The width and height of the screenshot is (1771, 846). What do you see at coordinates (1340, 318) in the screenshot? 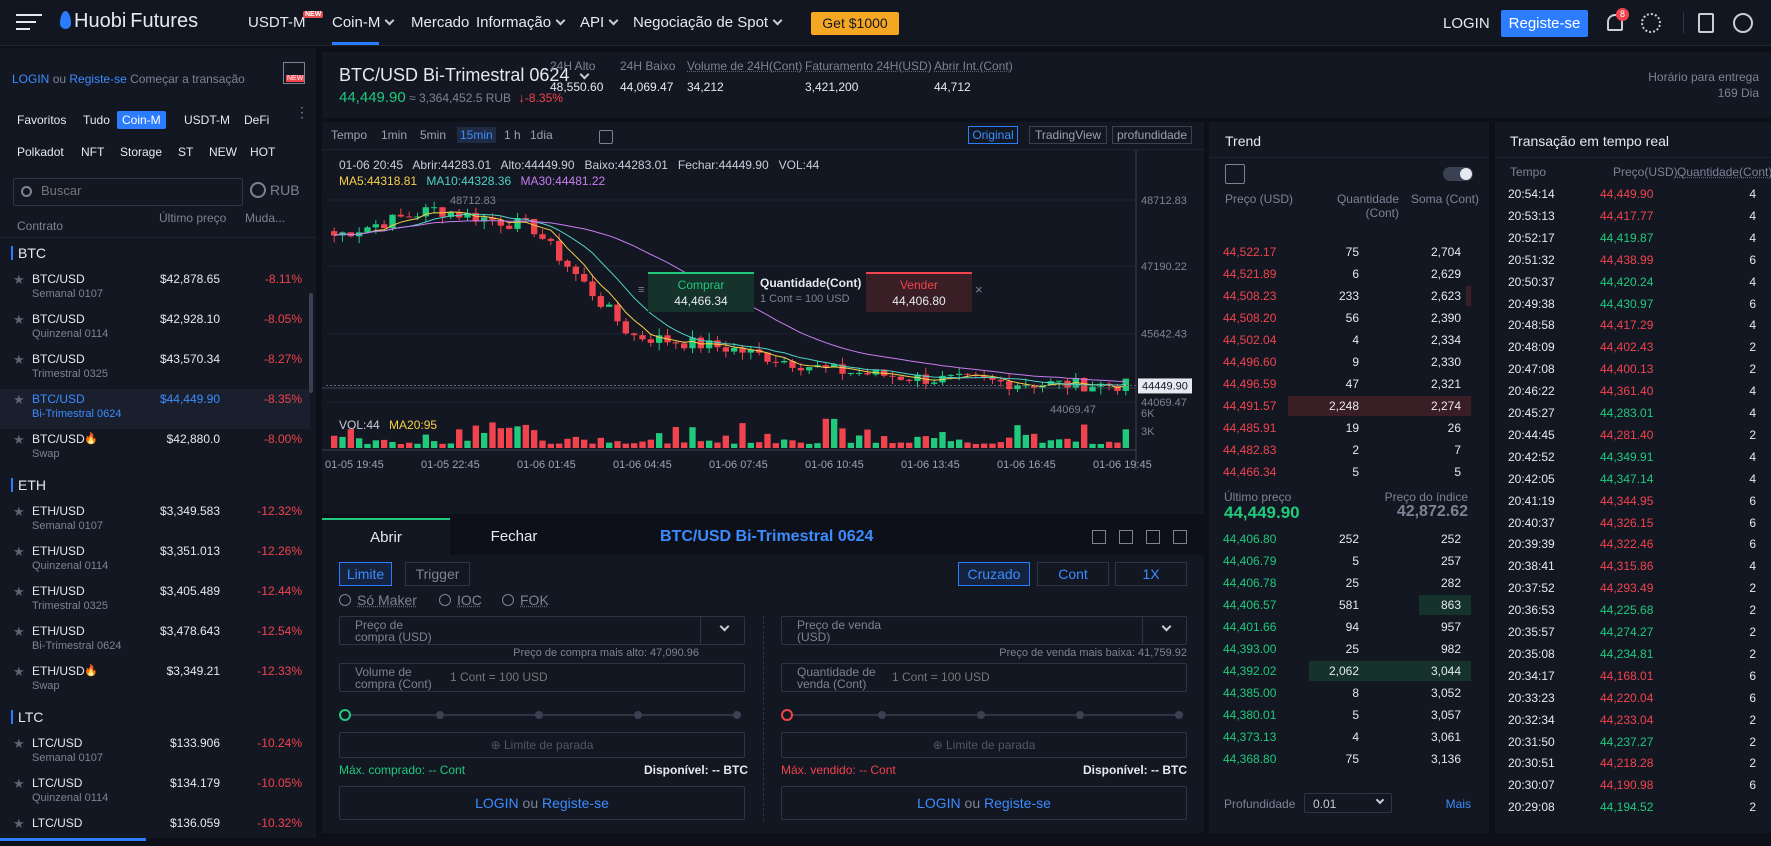
I see `ask-row: 44,508.20 56 2,390` at bounding box center [1340, 318].